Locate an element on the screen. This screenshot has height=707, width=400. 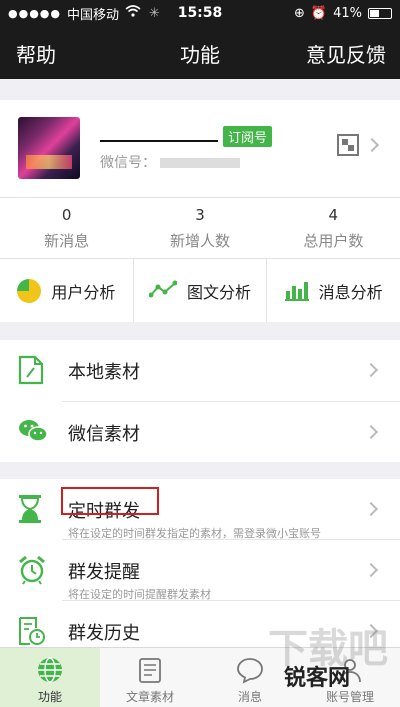
analysis-label: 消息分析 is located at coordinates (350, 292).